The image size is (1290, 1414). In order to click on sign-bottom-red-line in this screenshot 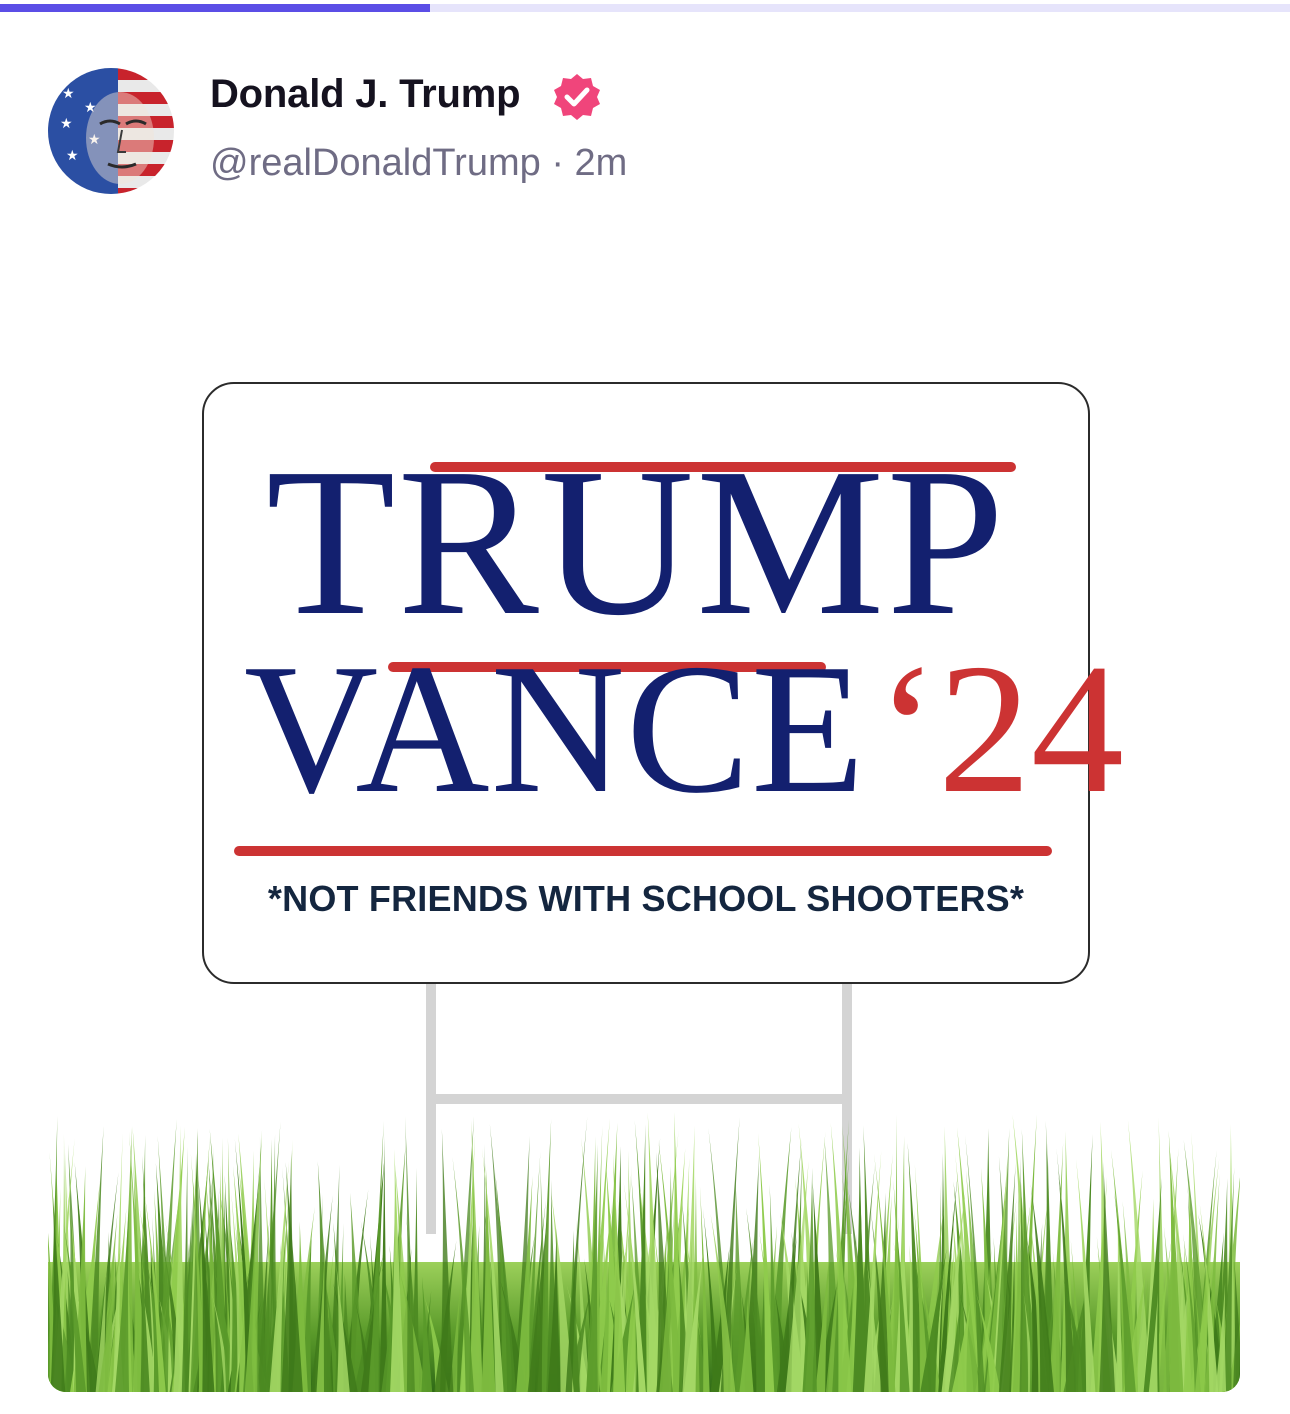, I will do `click(643, 851)`.